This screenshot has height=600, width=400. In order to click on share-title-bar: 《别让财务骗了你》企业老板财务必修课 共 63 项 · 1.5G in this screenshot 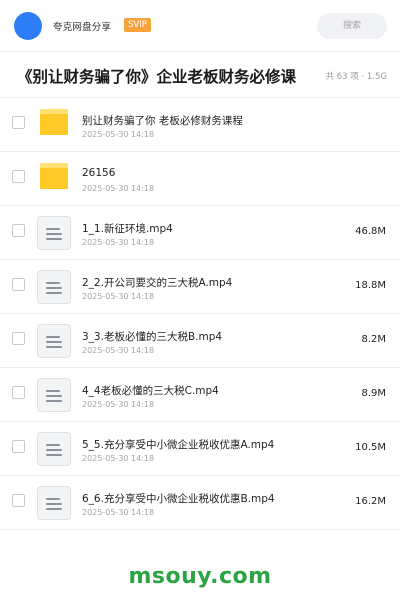, I will do `click(200, 75)`.